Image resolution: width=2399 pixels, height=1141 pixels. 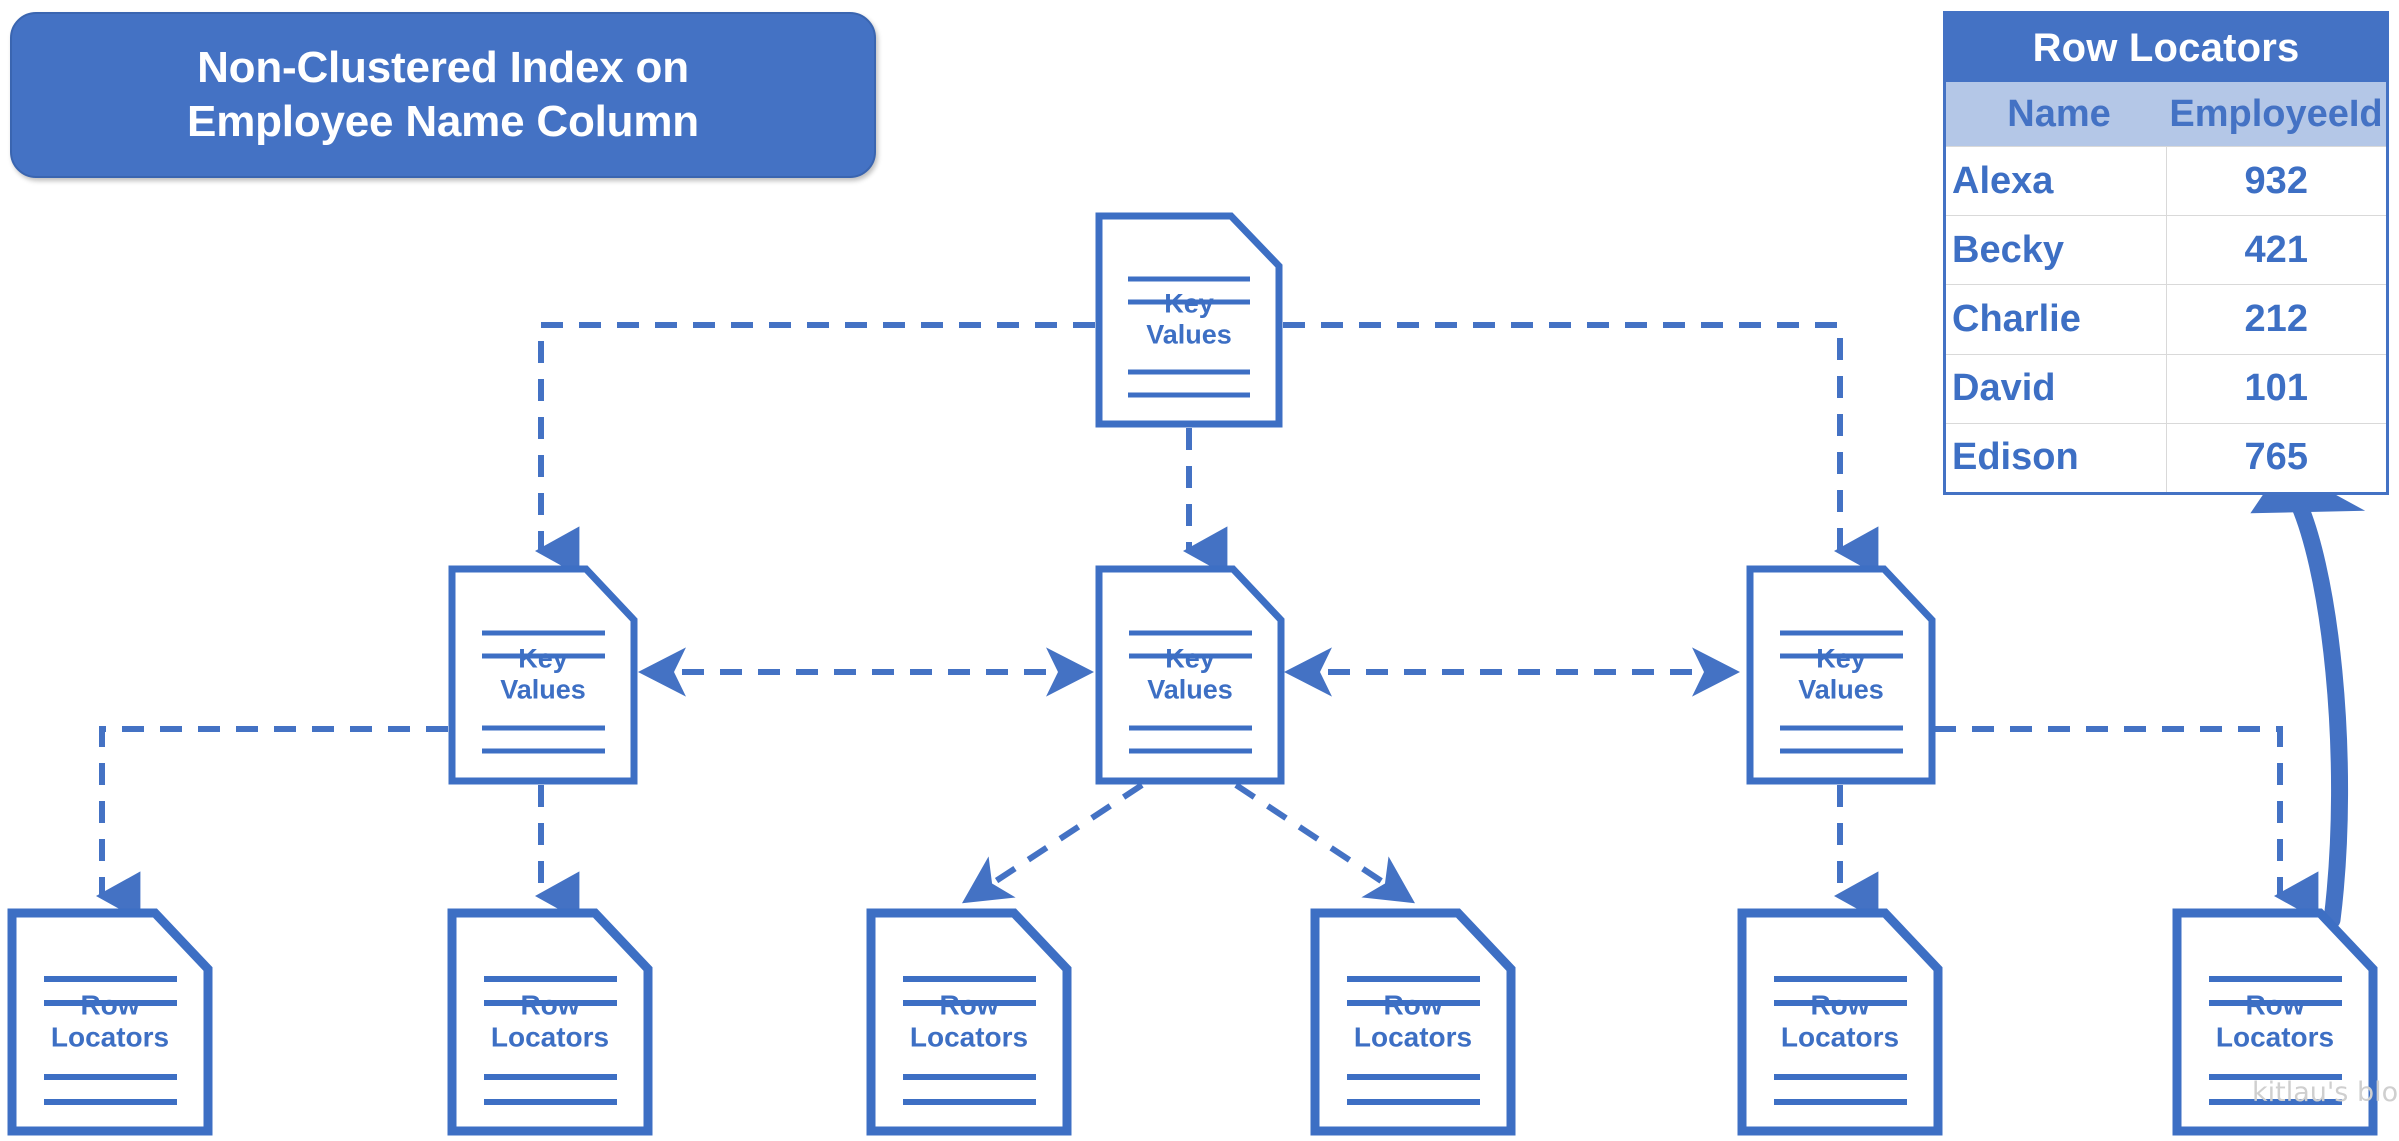 I want to click on edge-right-to-leaf6, so click(x=2126, y=823).